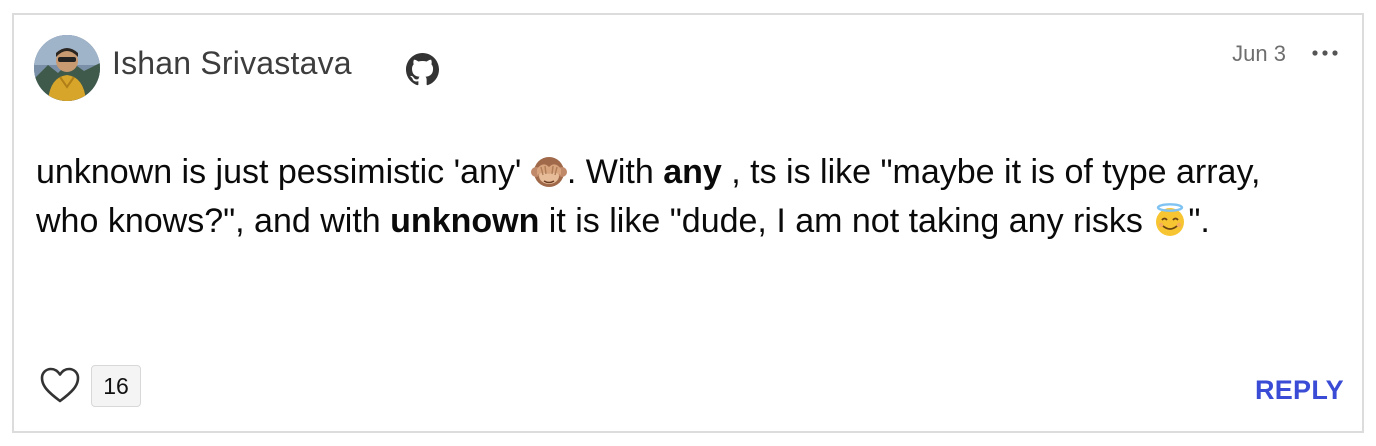 Image resolution: width=1376 pixels, height=446 pixels. What do you see at coordinates (232, 63) in the screenshot?
I see `author-name: Ishan Srivastava` at bounding box center [232, 63].